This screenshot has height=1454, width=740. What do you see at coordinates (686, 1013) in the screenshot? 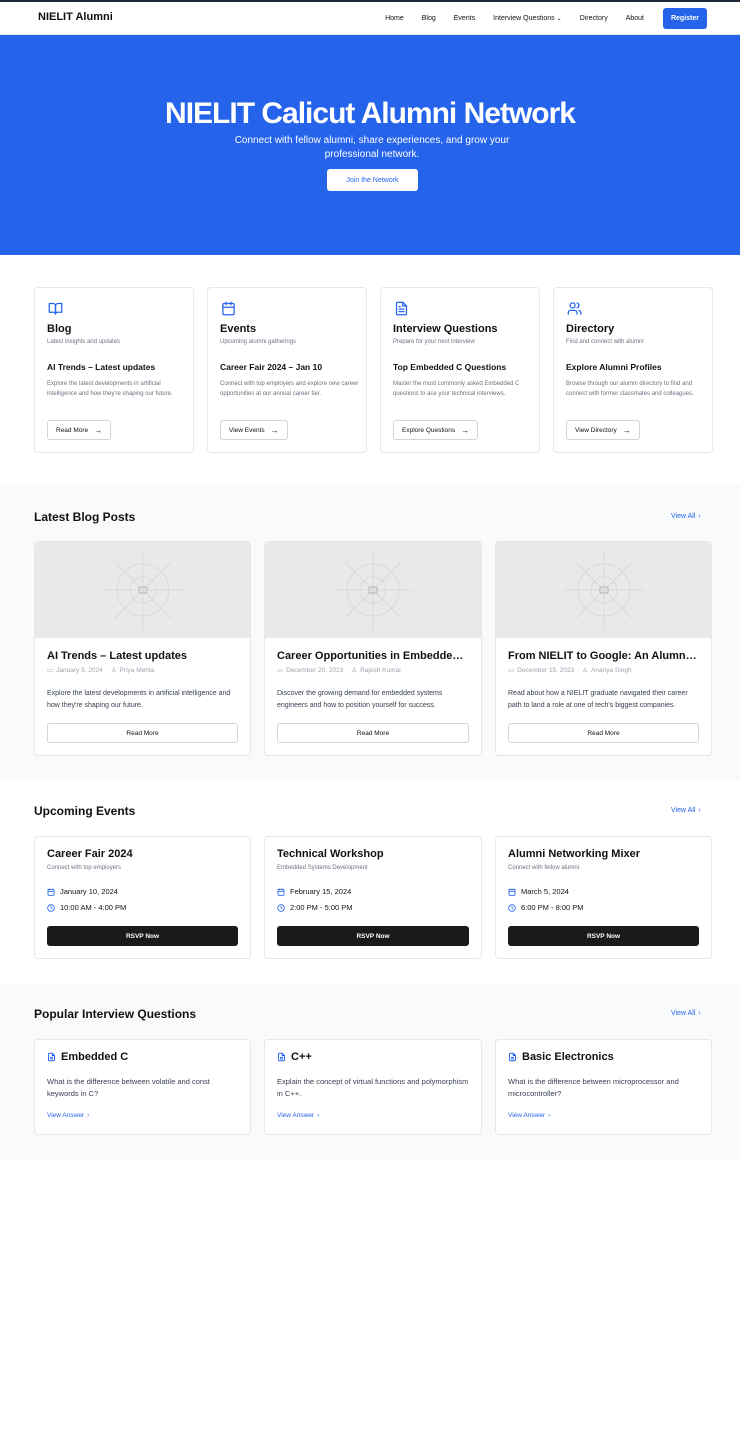
I see `view-all-questions-link: View All ›` at bounding box center [686, 1013].